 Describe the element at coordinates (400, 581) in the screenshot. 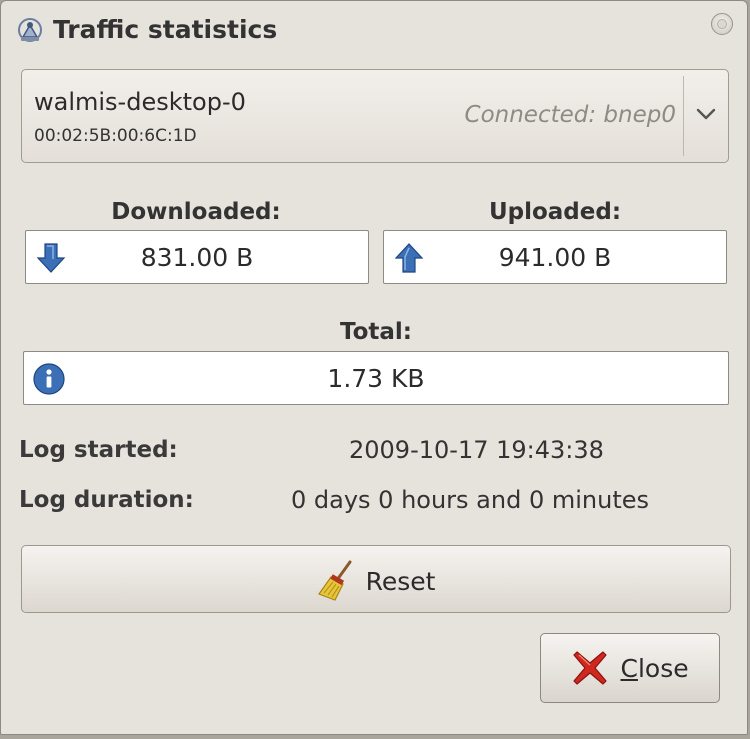

I see `reset-label: Reset` at that location.